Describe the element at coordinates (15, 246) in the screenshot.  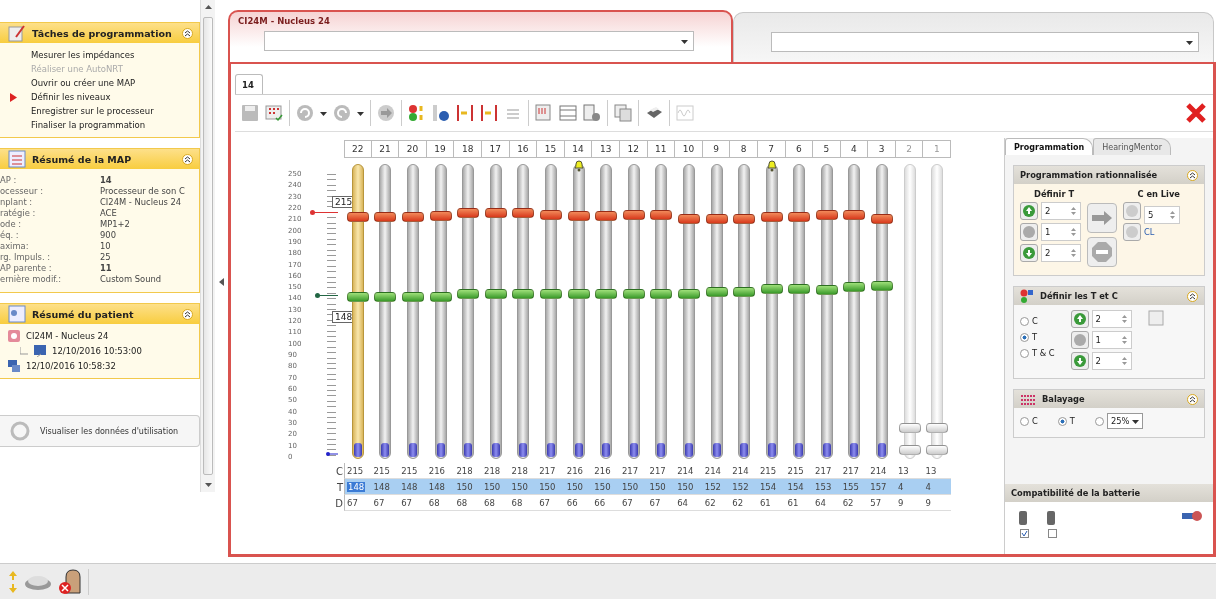
I see `field-label: axima:` at that location.